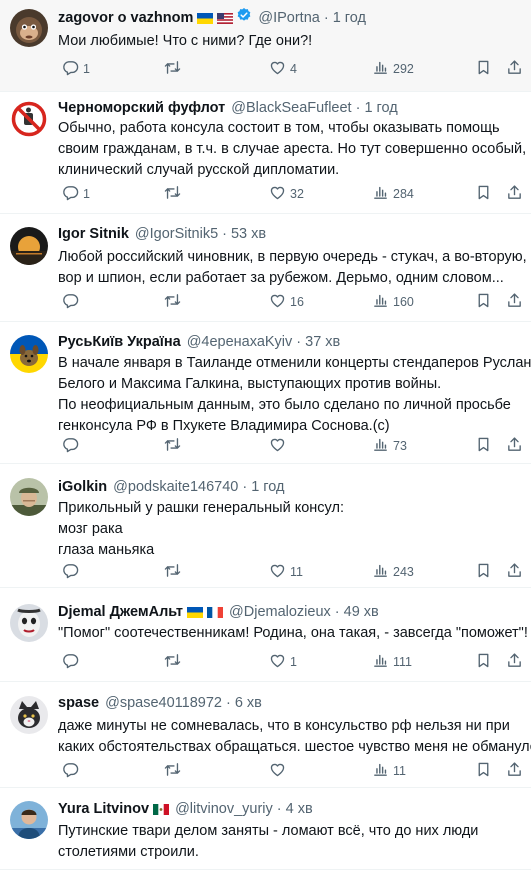 The width and height of the screenshot is (531, 870). What do you see at coordinates (281, 69) in the screenshot?
I see `like-button: 4` at bounding box center [281, 69].